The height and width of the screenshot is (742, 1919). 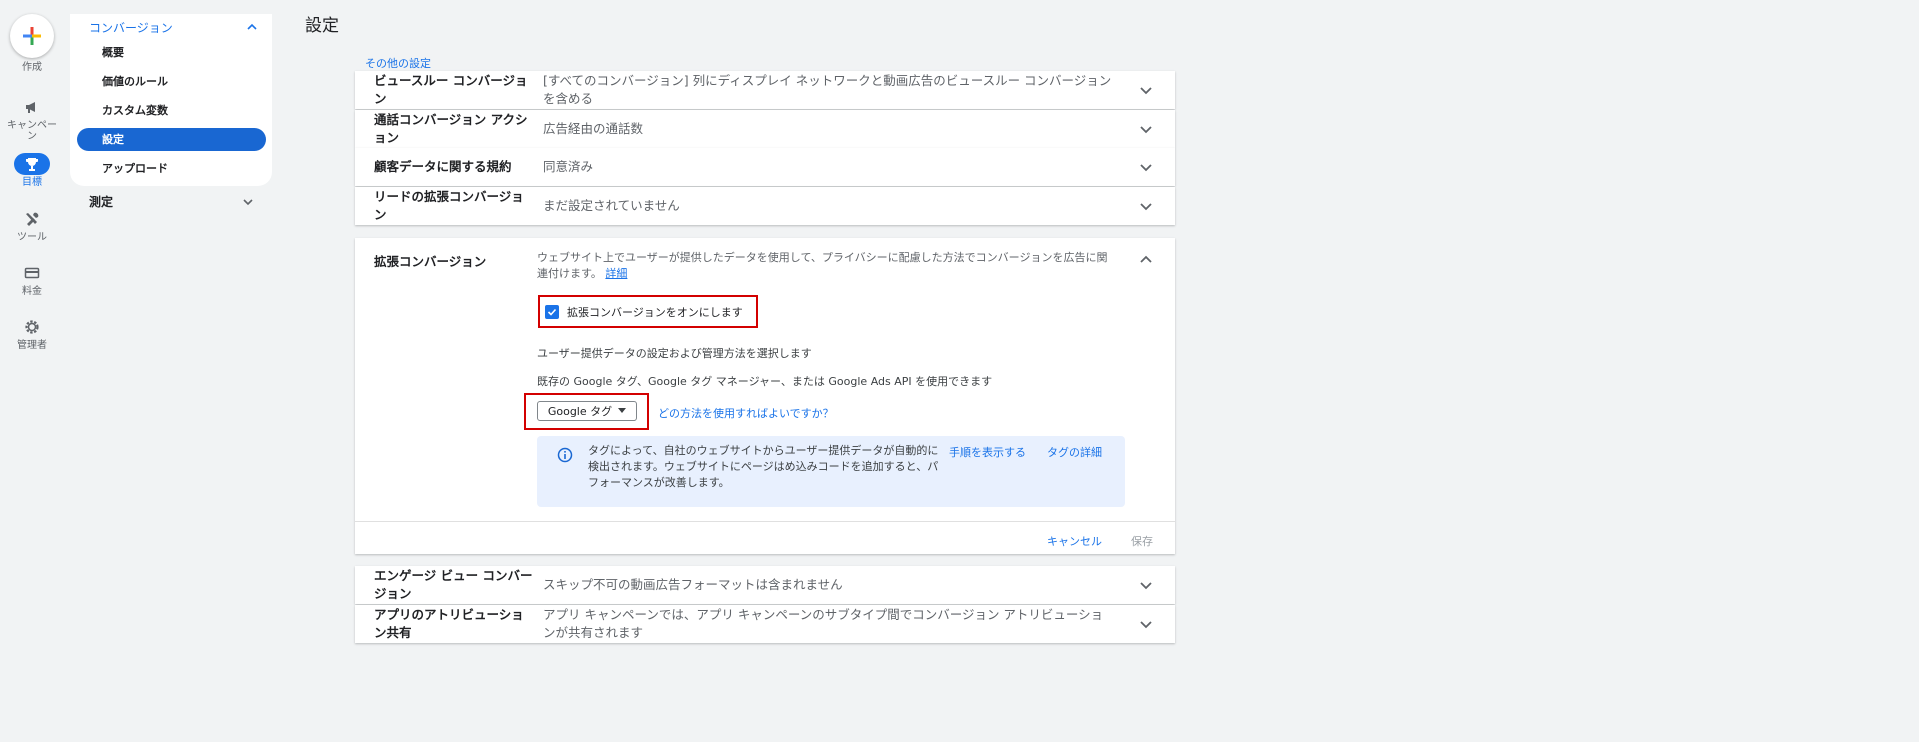 What do you see at coordinates (622, 410) in the screenshot?
I see `caret-down-icon` at bounding box center [622, 410].